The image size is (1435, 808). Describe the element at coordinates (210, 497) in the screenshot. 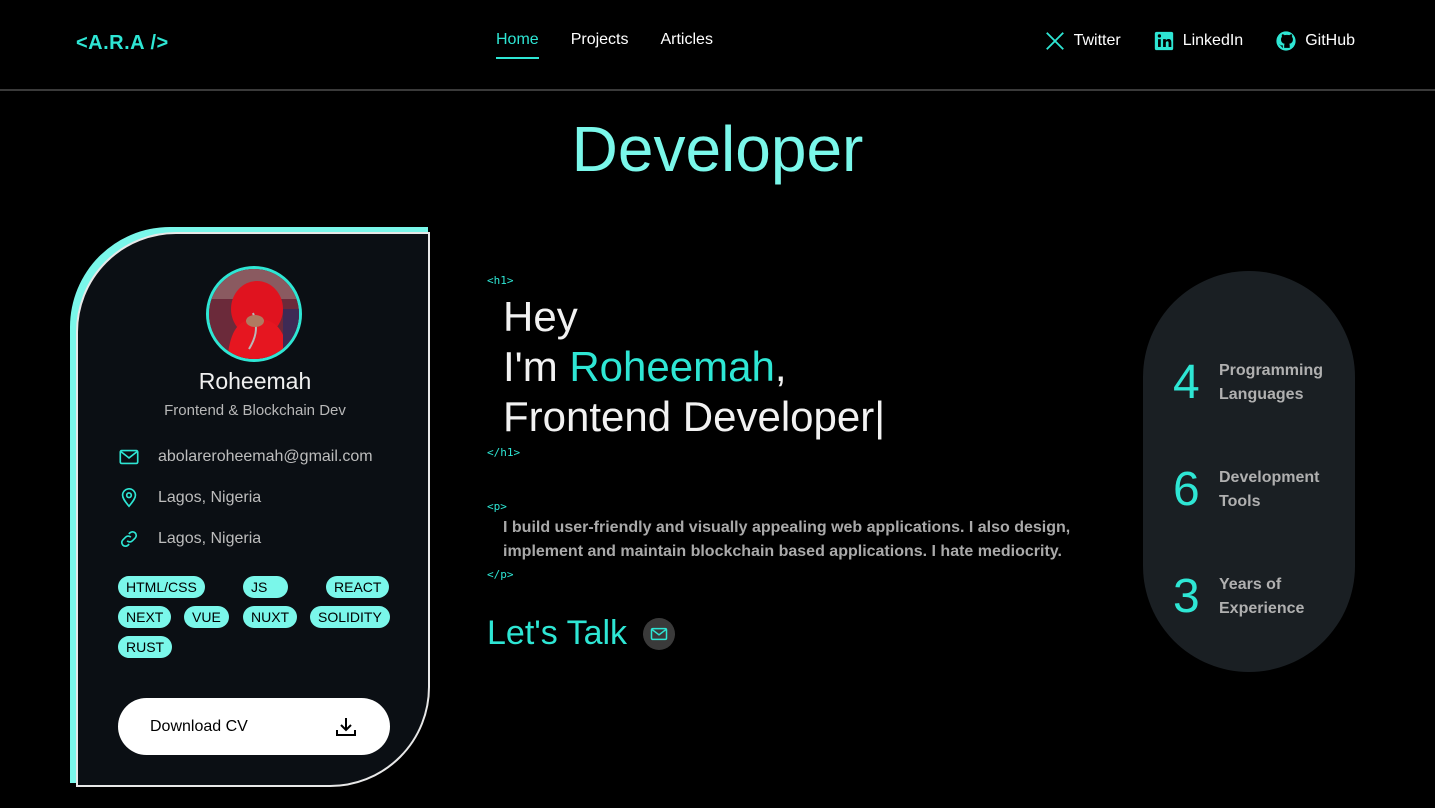

I see `profile-location: Lagos, Nigeria` at that location.